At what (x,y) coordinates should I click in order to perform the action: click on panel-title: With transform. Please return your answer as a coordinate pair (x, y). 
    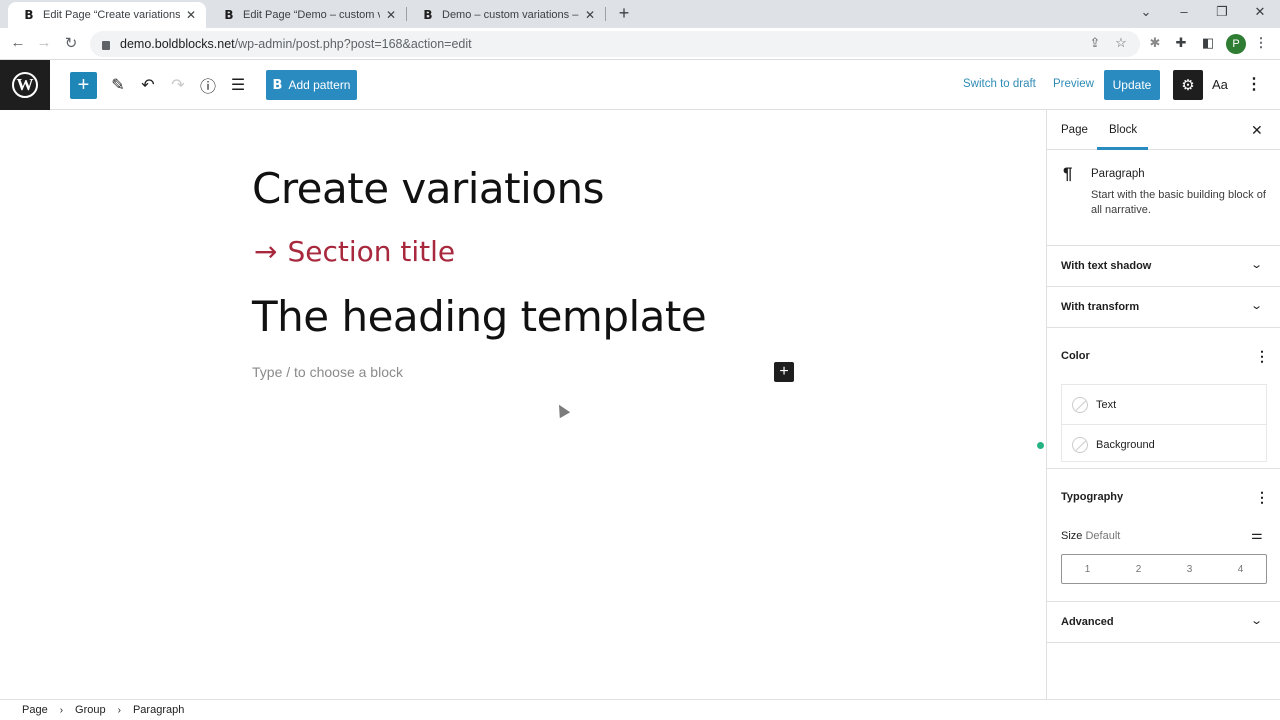
    Looking at the image, I should click on (1100, 307).